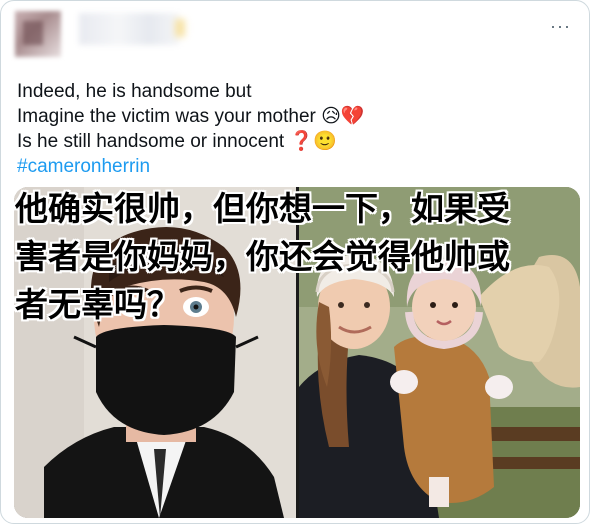 The height and width of the screenshot is (524, 590). I want to click on tweet-line-3: Is he still handsome or innocent ❓🙂, so click(295, 141).